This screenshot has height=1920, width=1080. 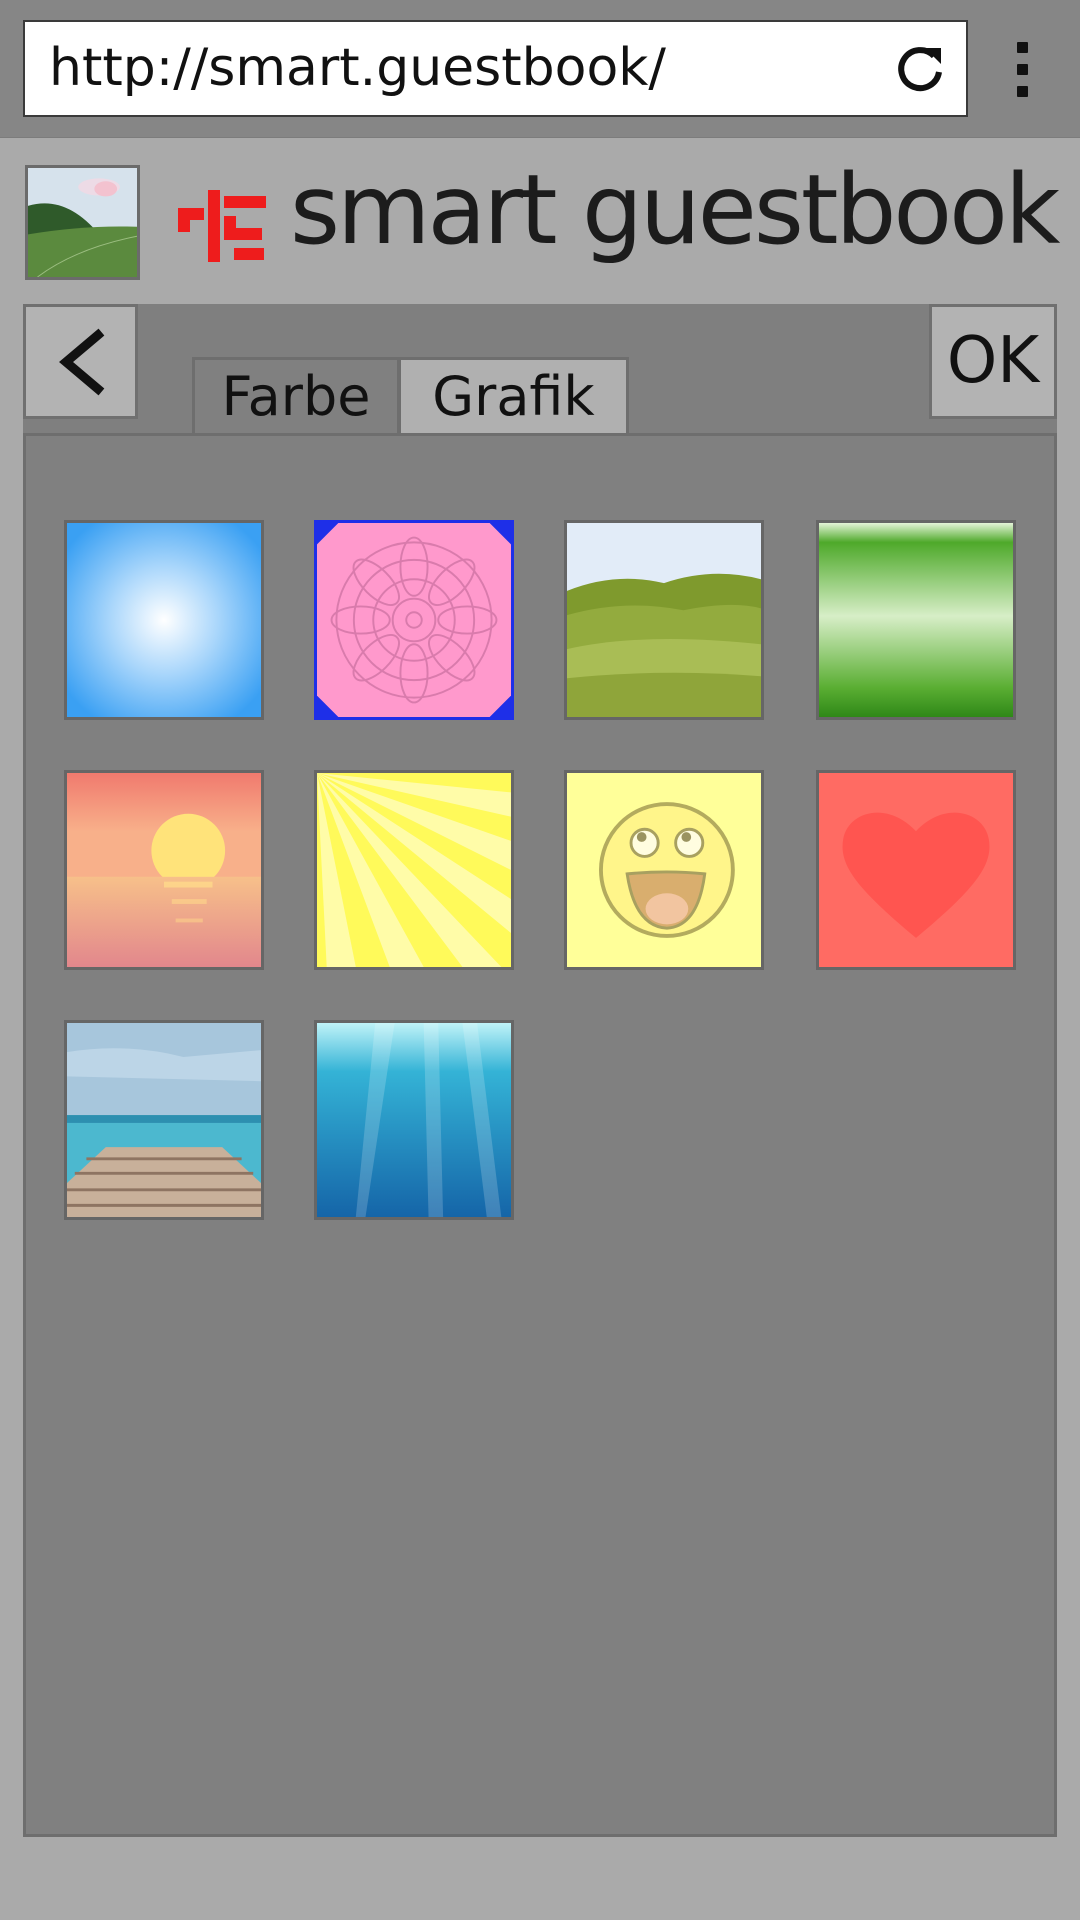 I want to click on tab-grafik: Grafik, so click(x=513, y=395).